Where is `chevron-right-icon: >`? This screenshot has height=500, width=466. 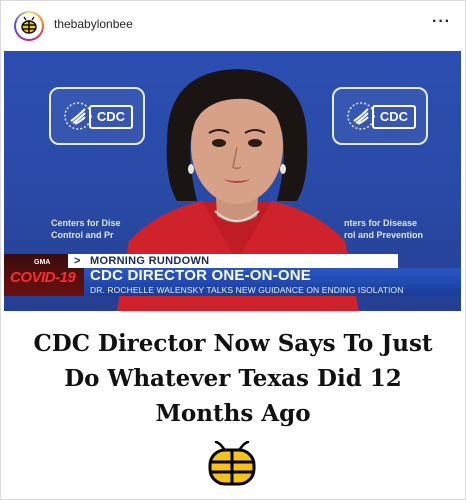
chevron-right-icon: > is located at coordinates (77, 261).